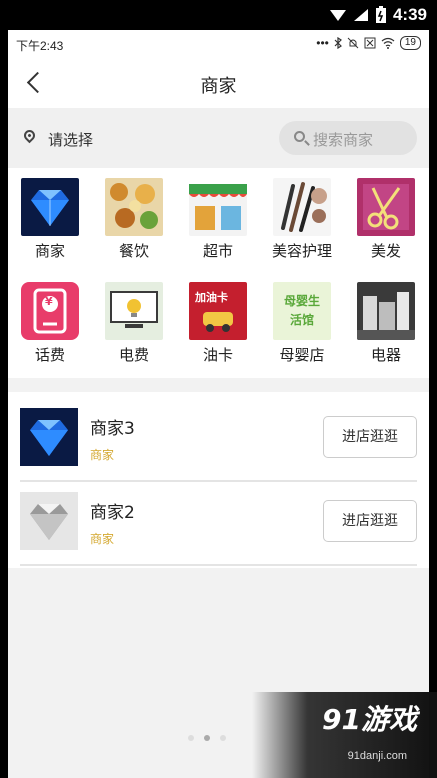 The width and height of the screenshot is (437, 778). I want to click on bluetooth-icon, so click(338, 43).